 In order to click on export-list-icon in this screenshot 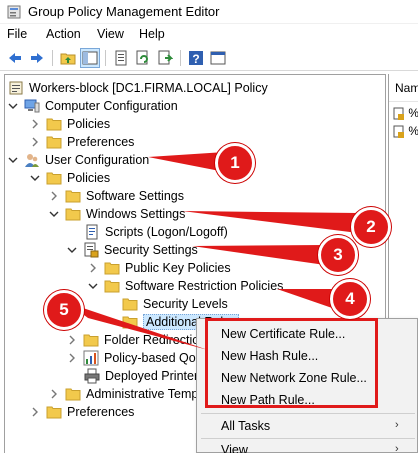, I will do `click(165, 58)`.